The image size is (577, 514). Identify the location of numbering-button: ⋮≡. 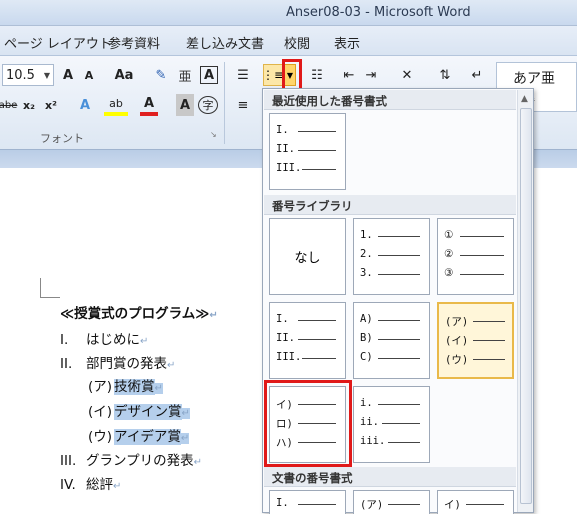
(273, 75).